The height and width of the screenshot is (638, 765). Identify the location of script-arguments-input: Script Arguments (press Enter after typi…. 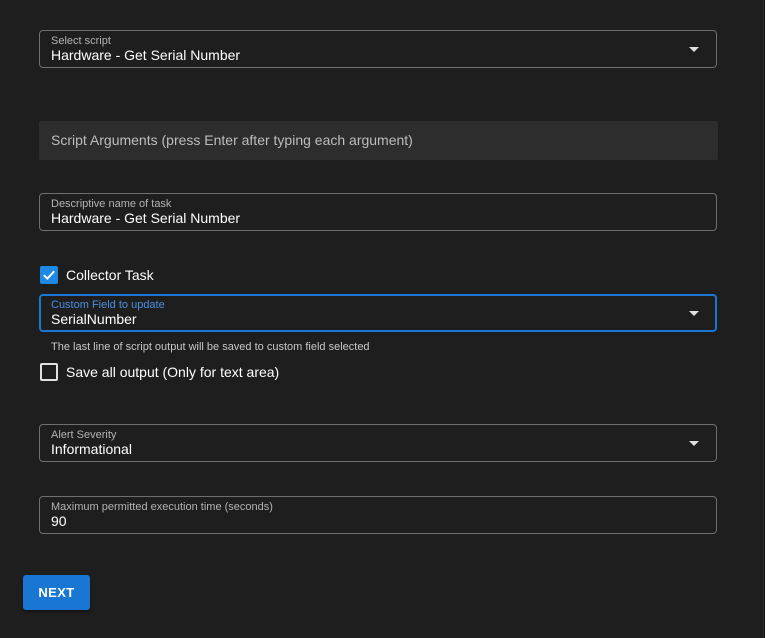
(378, 140).